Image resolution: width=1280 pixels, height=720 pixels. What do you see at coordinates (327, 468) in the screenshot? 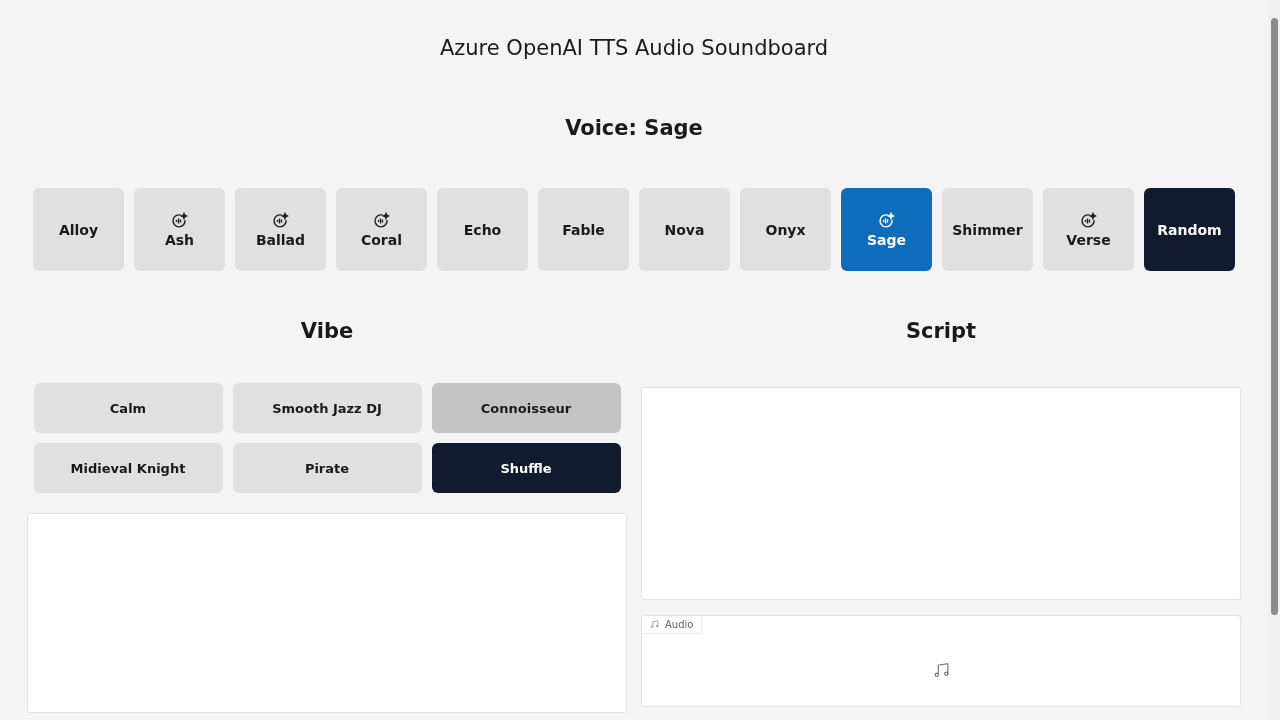
I see `vibe-button: Pirate` at bounding box center [327, 468].